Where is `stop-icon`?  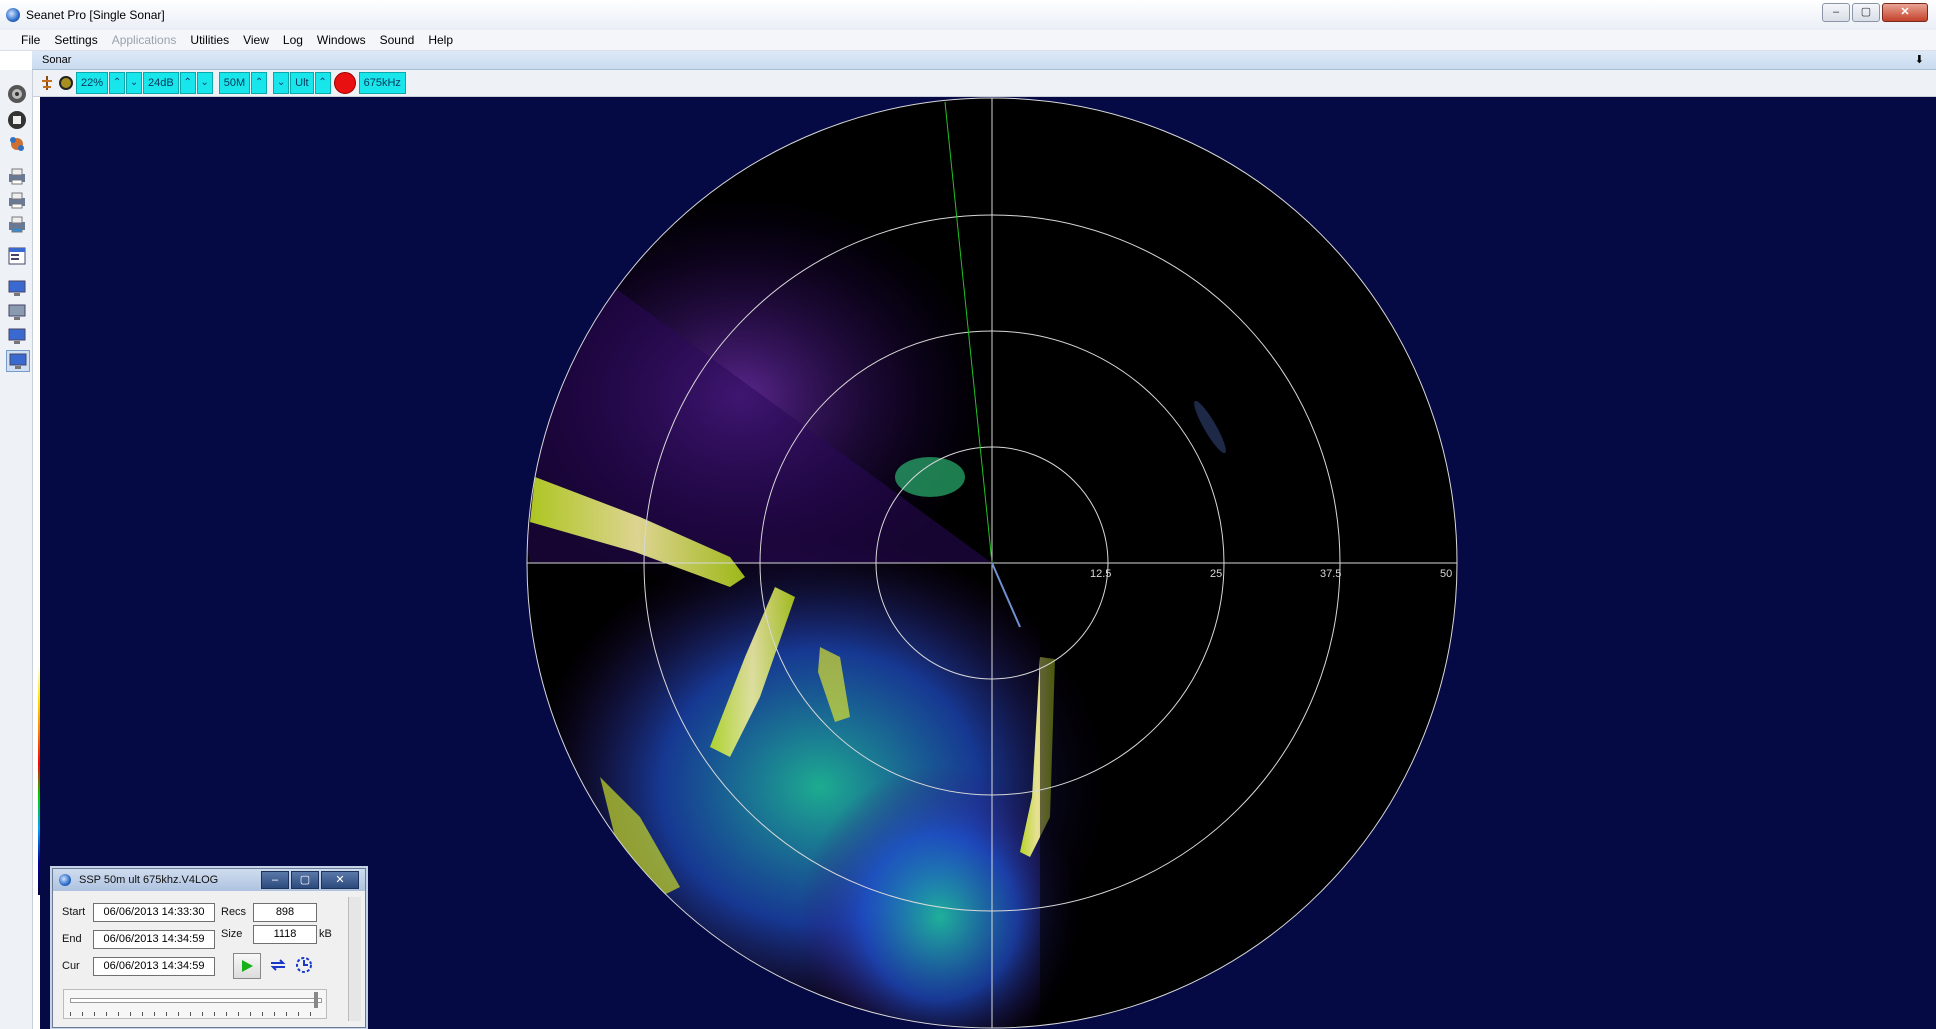 stop-icon is located at coordinates (17, 120).